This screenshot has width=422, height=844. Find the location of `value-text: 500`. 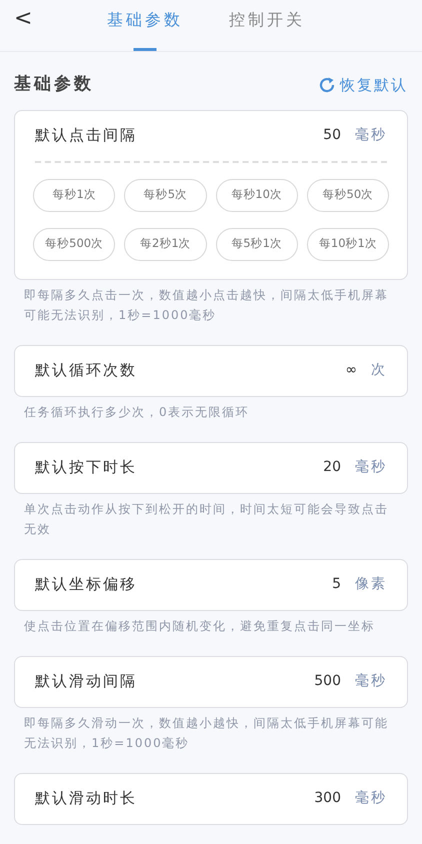

value-text: 500 is located at coordinates (327, 681).